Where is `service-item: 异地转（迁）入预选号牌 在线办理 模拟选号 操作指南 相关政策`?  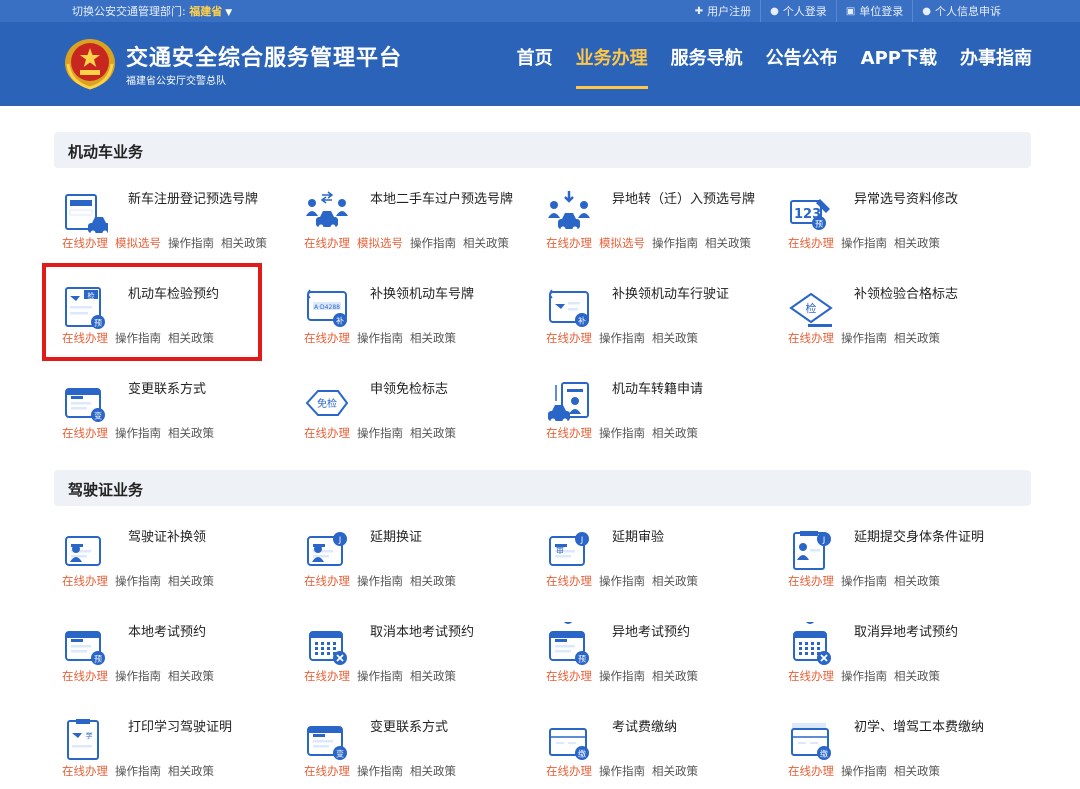
service-item: 异地转（迁）入预选号牌 在线办理 模拟选号 操作指南 相关政策 is located at coordinates (658, 218).